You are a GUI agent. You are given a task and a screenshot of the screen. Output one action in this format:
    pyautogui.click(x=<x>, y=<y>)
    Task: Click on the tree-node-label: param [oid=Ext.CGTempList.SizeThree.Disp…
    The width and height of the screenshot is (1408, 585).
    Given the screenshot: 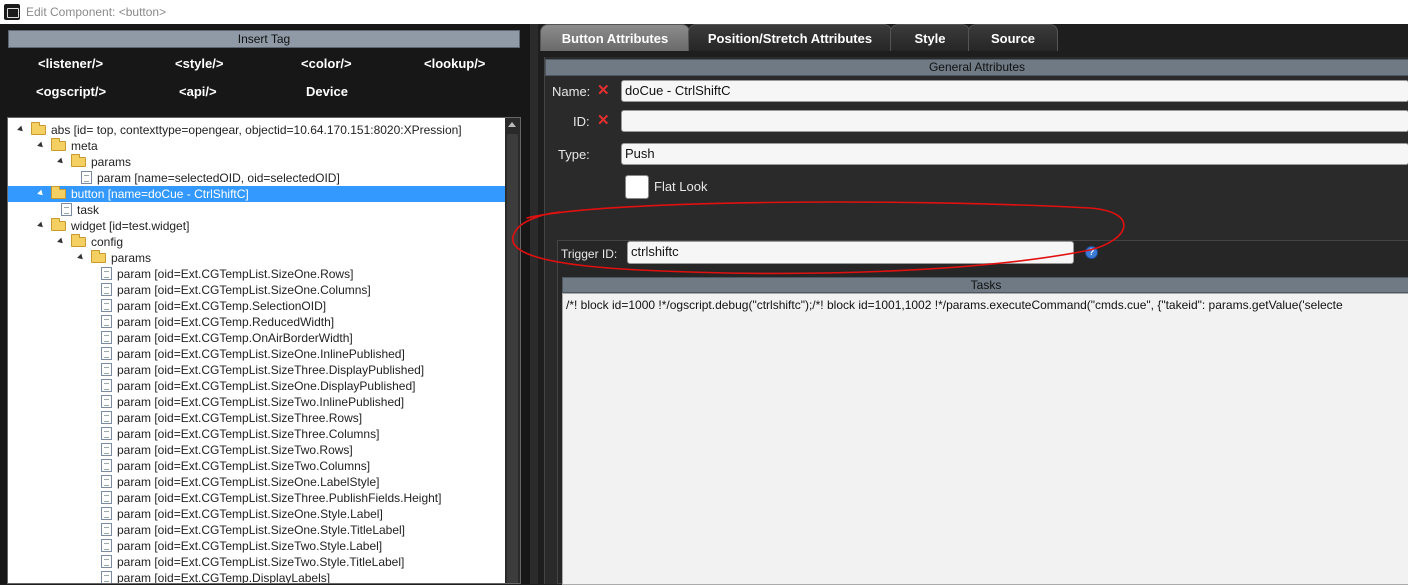 What is the action you would take?
    pyautogui.click(x=271, y=370)
    